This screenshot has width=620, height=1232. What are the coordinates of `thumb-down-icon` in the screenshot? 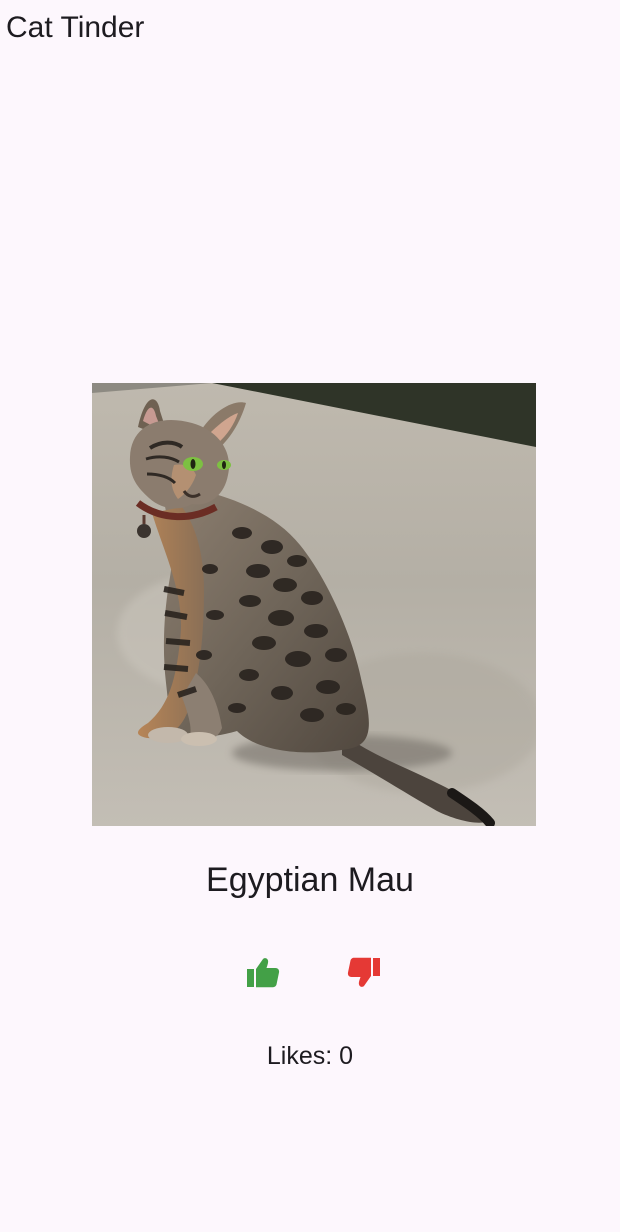 It's located at (363, 972).